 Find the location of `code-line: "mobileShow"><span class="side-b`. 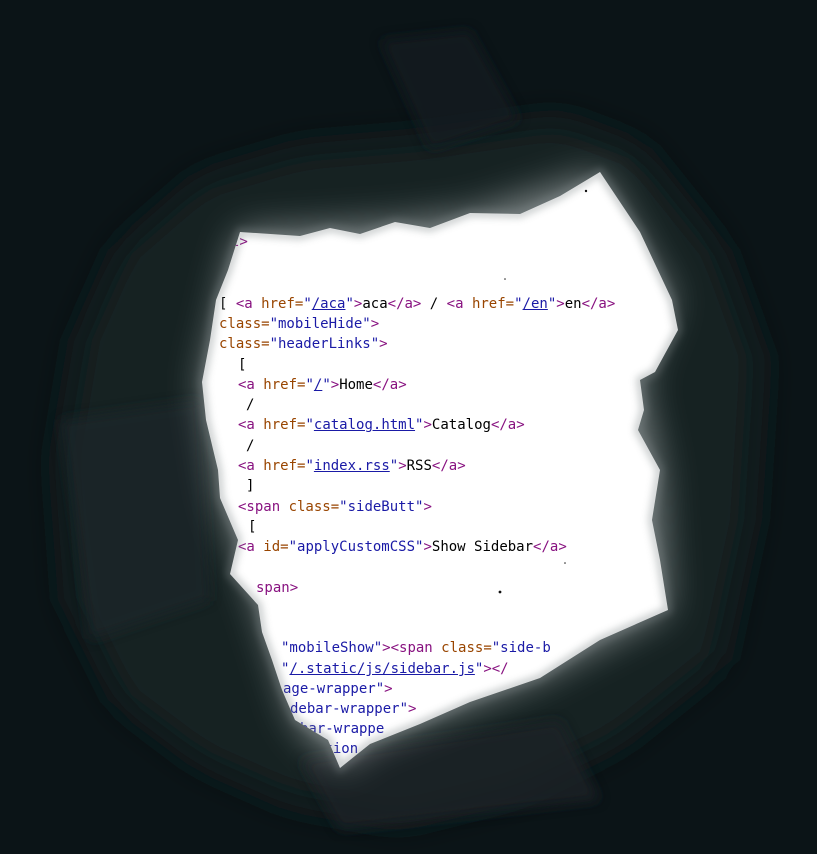

code-line: "mobileShow"><span class="side-b is located at coordinates (416, 648).